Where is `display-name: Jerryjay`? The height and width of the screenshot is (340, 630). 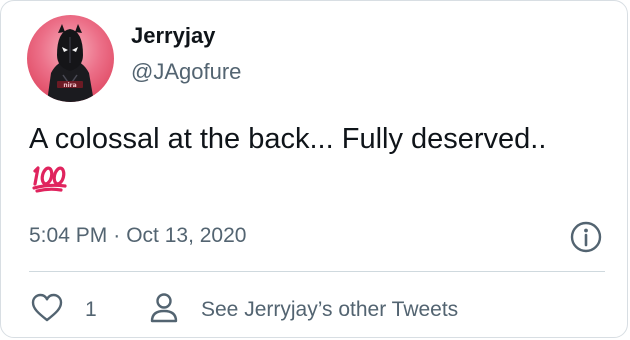
display-name: Jerryjay is located at coordinates (173, 36).